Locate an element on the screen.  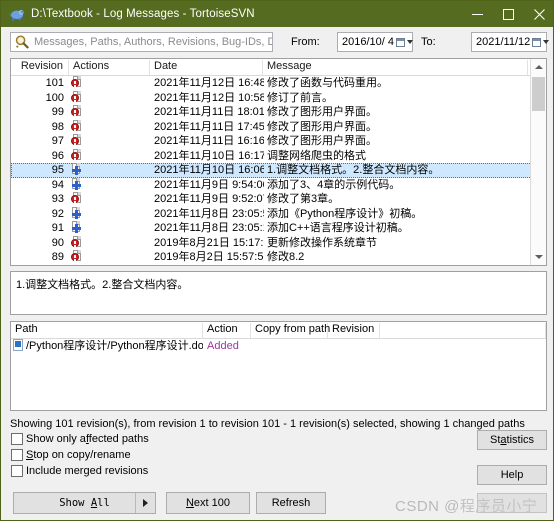
table-row: 91 2021年11月8日 23:05:15 添加C++语言程序设计初稿。 is located at coordinates (278, 228).